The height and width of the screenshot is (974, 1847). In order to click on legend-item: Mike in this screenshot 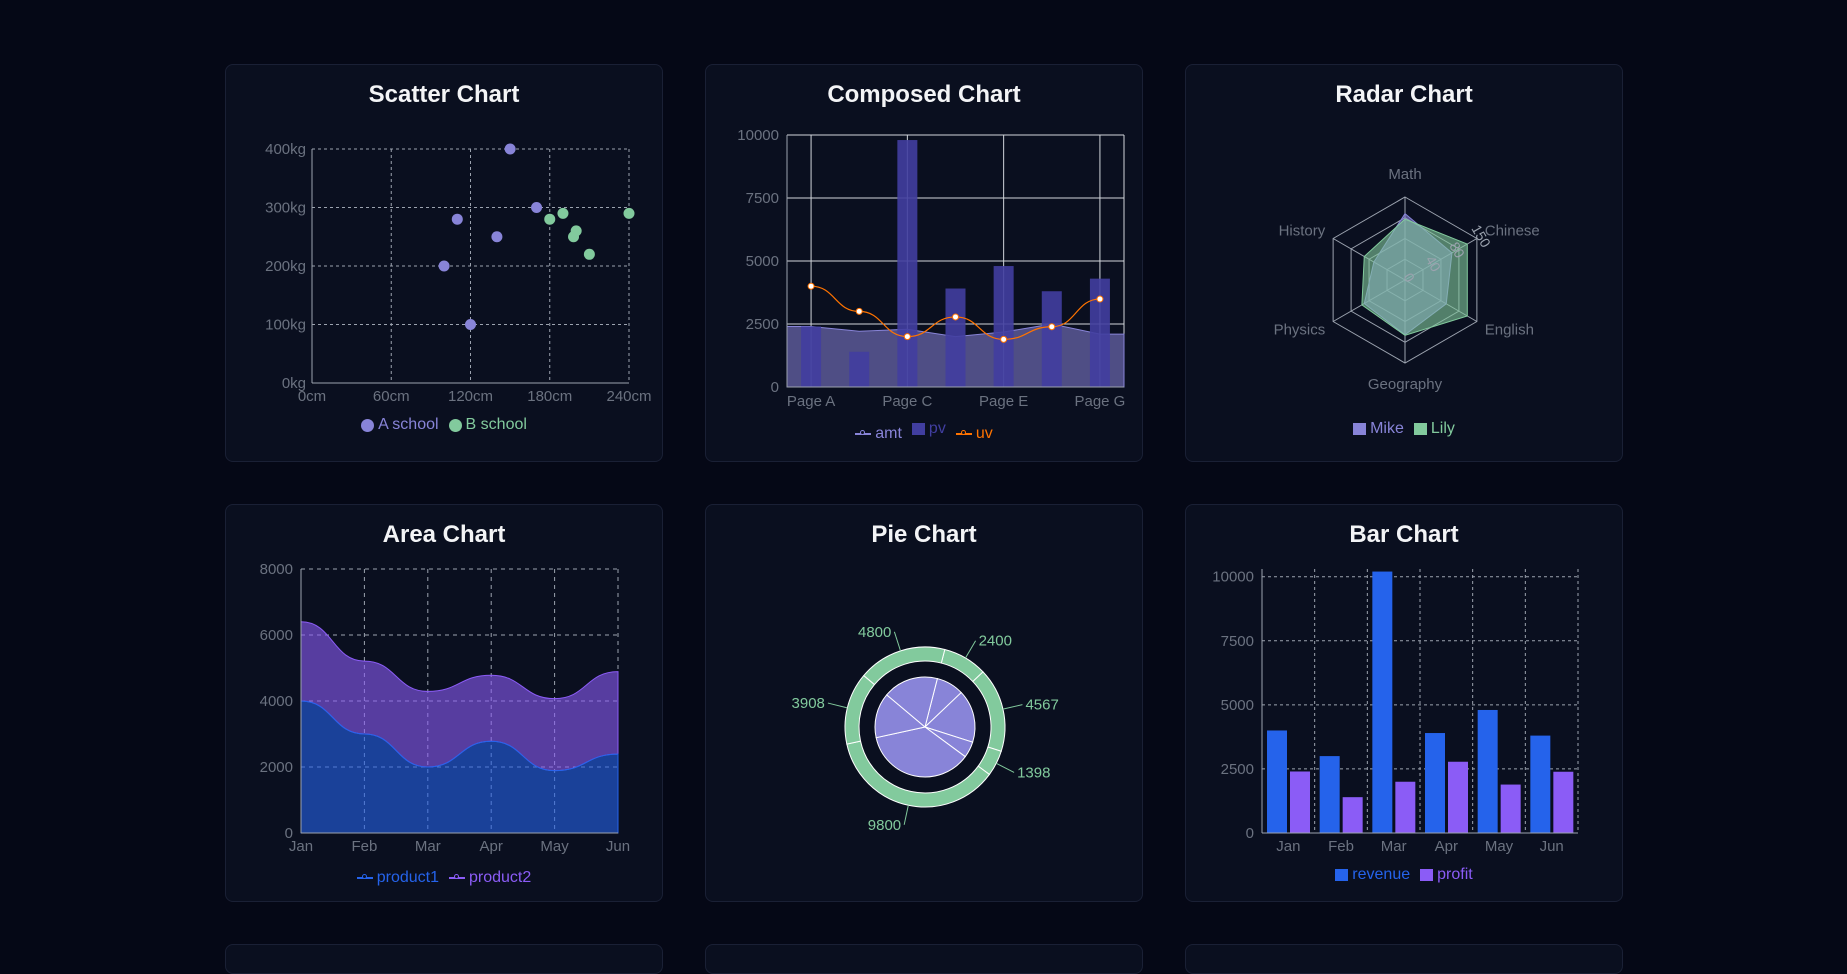, I will do `click(1378, 429)`.